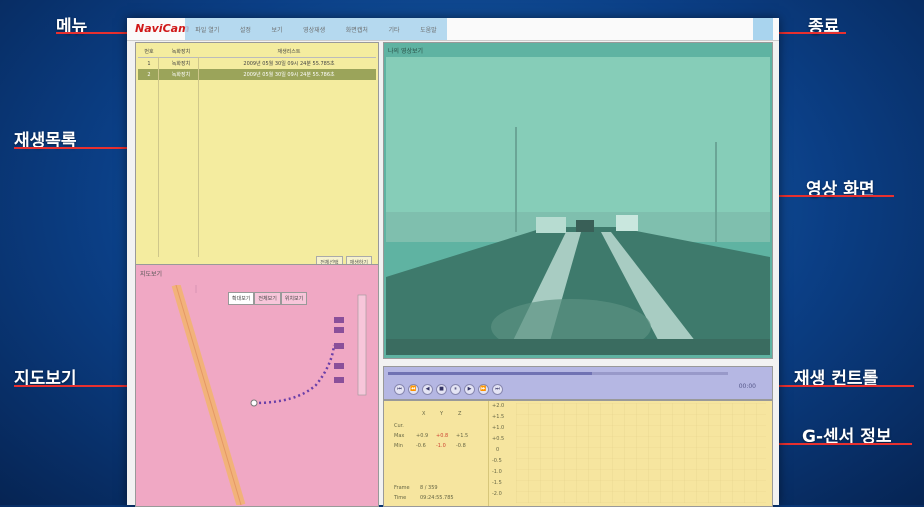 The width and height of the screenshot is (924, 507). I want to click on scale-tick: +1.5, so click(498, 417).